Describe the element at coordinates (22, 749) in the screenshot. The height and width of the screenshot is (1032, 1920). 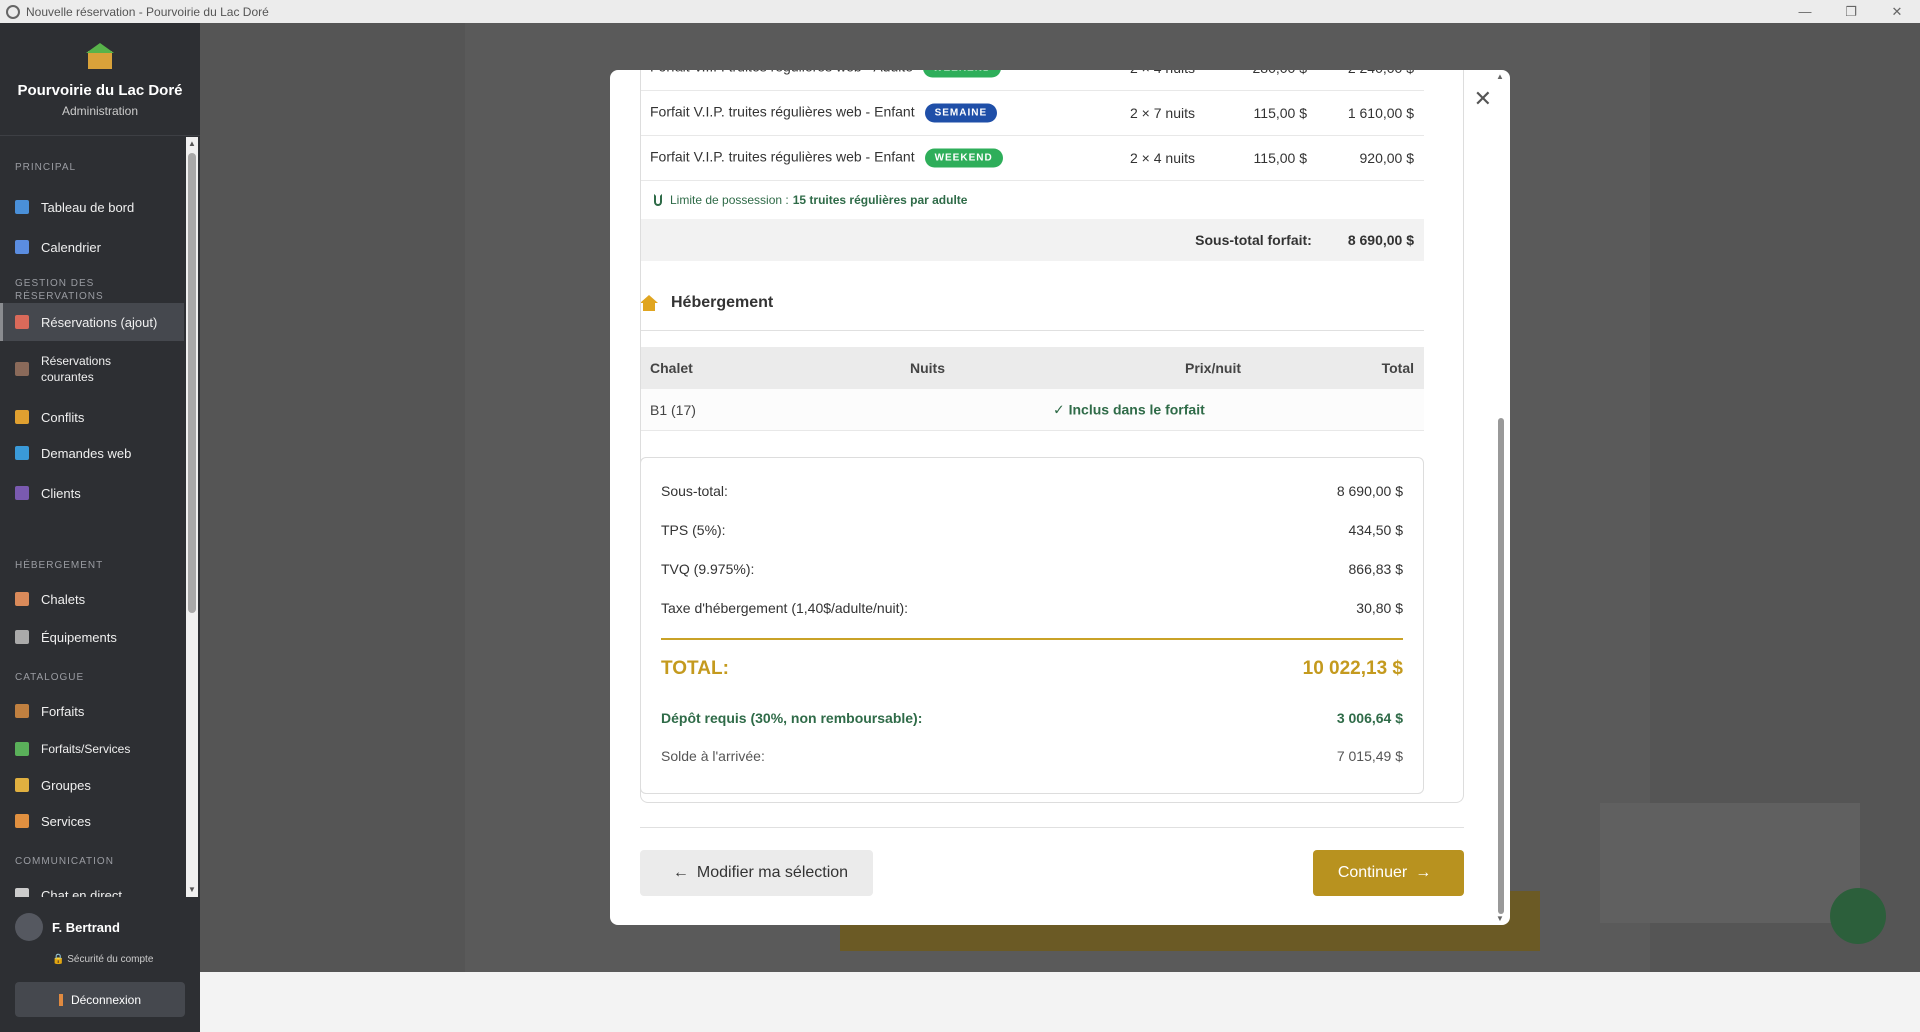
I see `puzzle-icon` at that location.